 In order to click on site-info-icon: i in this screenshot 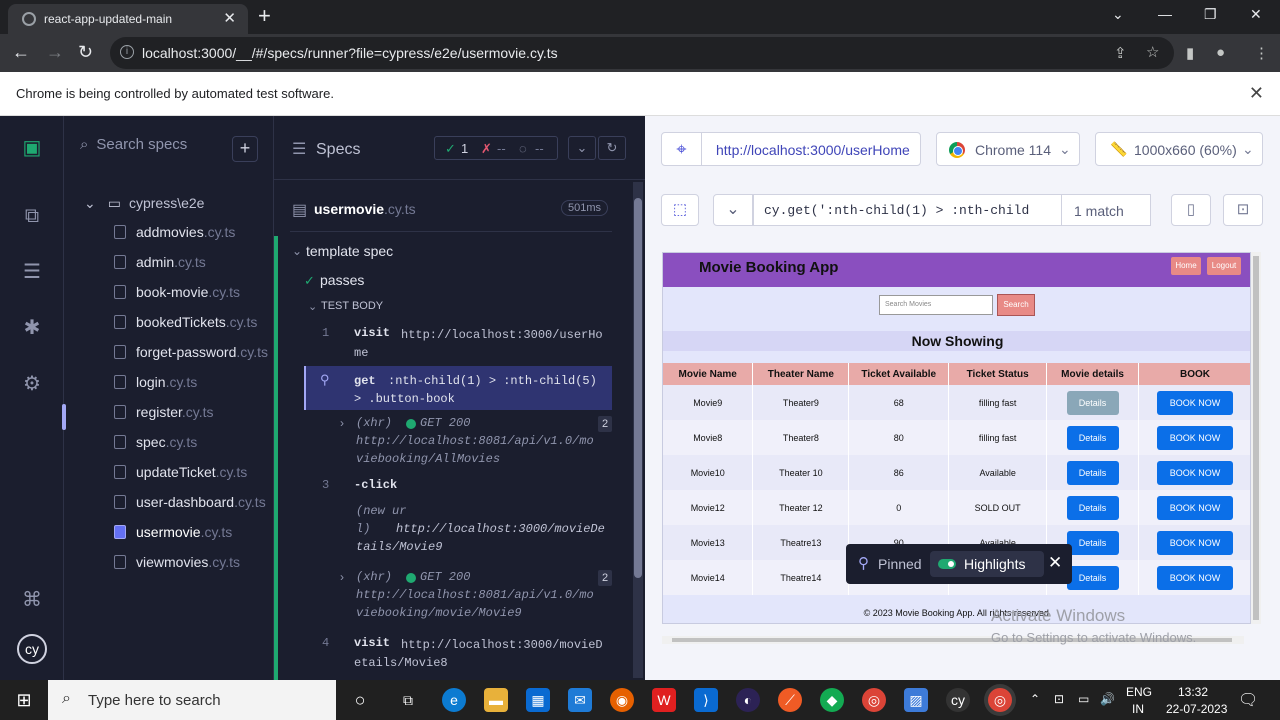, I will do `click(127, 52)`.